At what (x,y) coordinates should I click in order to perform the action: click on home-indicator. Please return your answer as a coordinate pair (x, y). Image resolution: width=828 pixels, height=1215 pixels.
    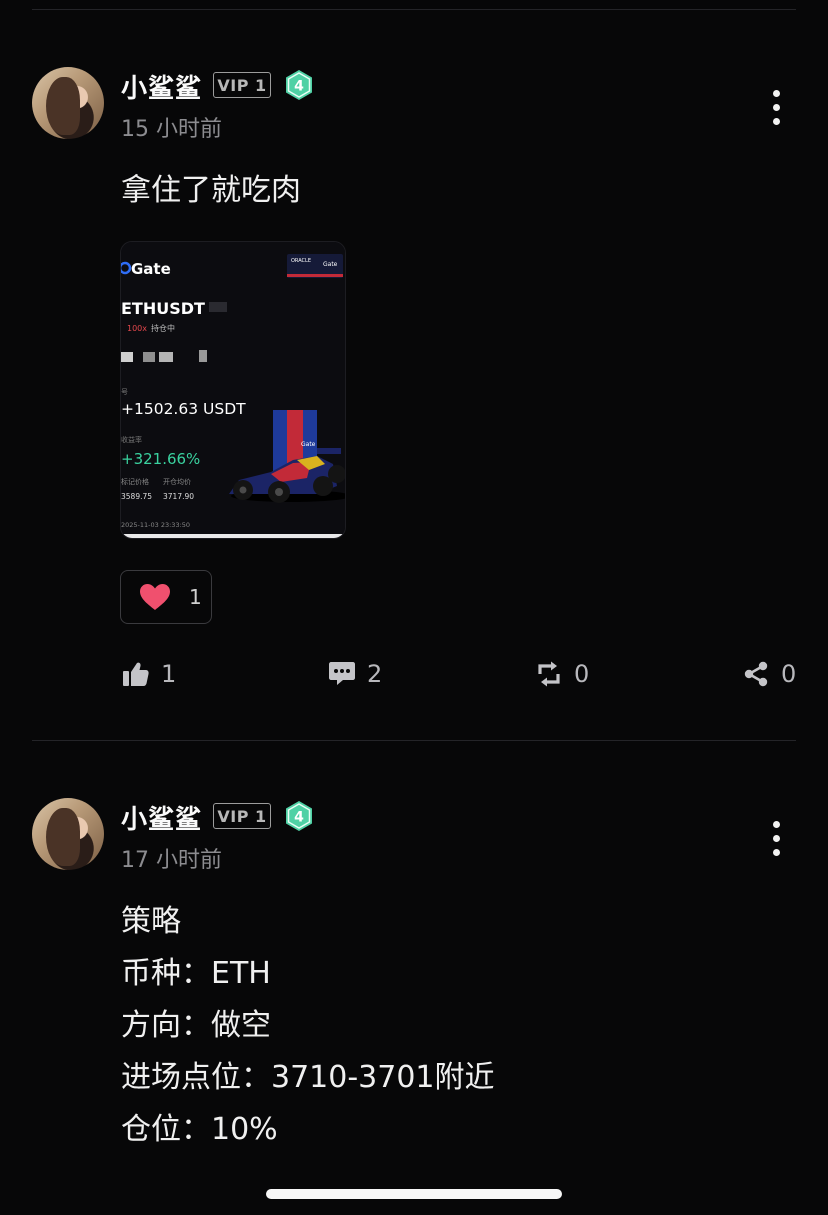
    Looking at the image, I should click on (414, 1194).